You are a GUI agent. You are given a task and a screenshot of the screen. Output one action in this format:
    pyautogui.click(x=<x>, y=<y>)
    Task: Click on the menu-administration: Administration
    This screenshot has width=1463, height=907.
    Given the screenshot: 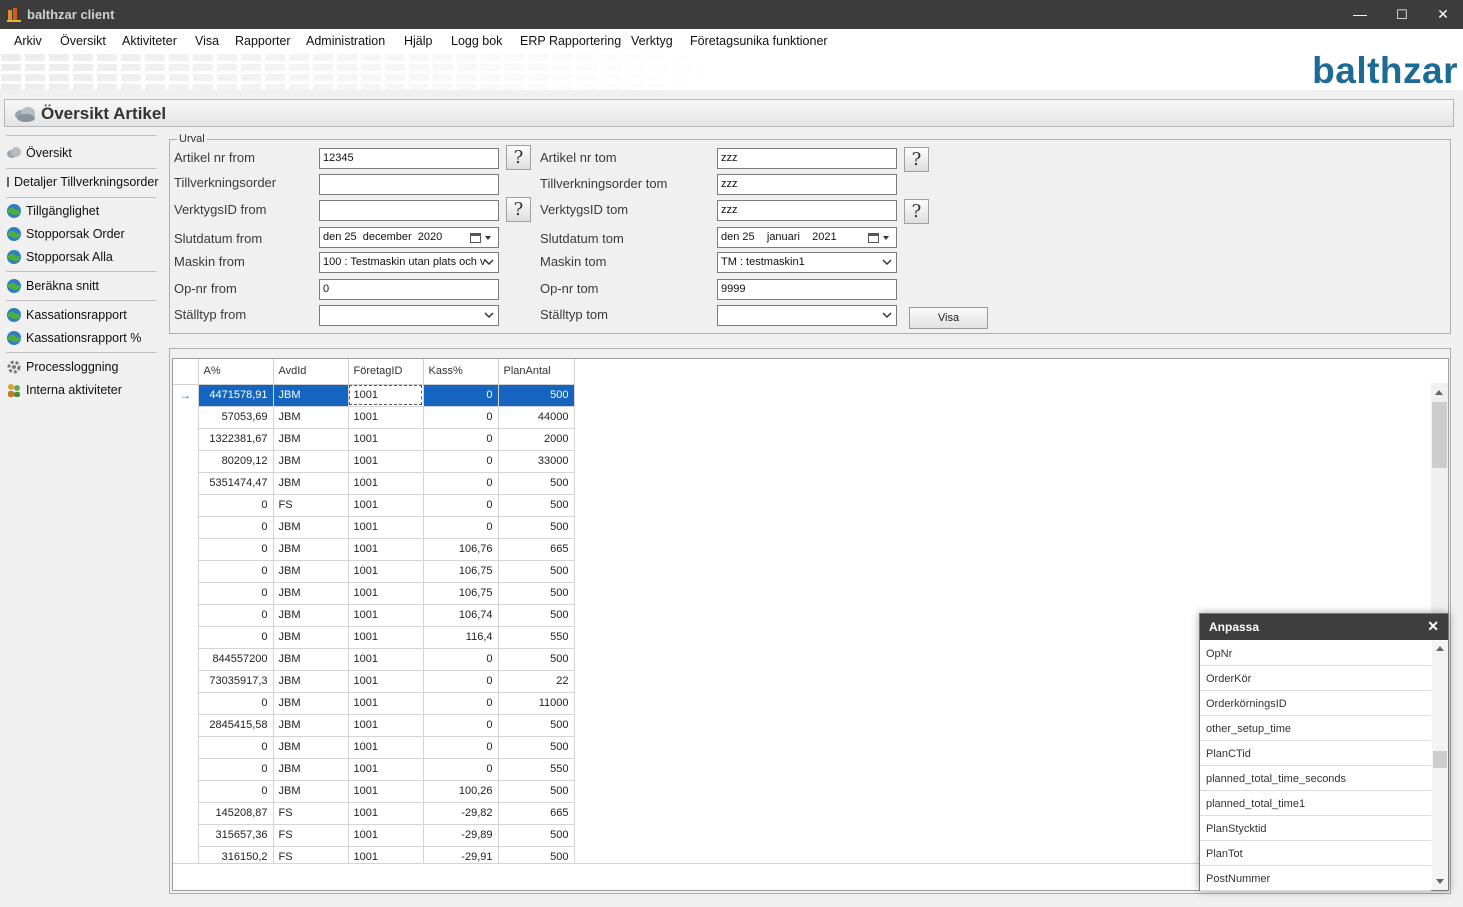 What is the action you would take?
    pyautogui.click(x=345, y=41)
    